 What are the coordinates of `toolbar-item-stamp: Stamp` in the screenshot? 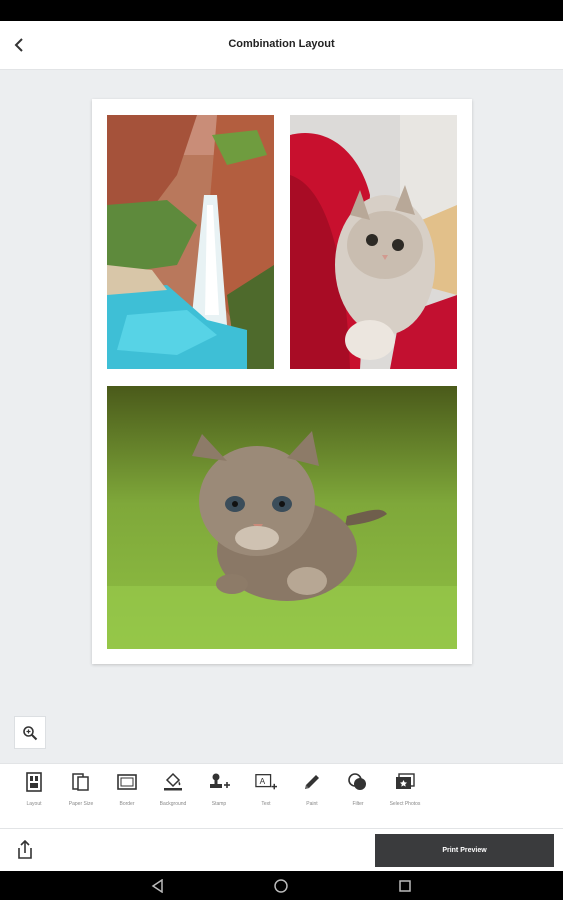 It's located at (219, 797).